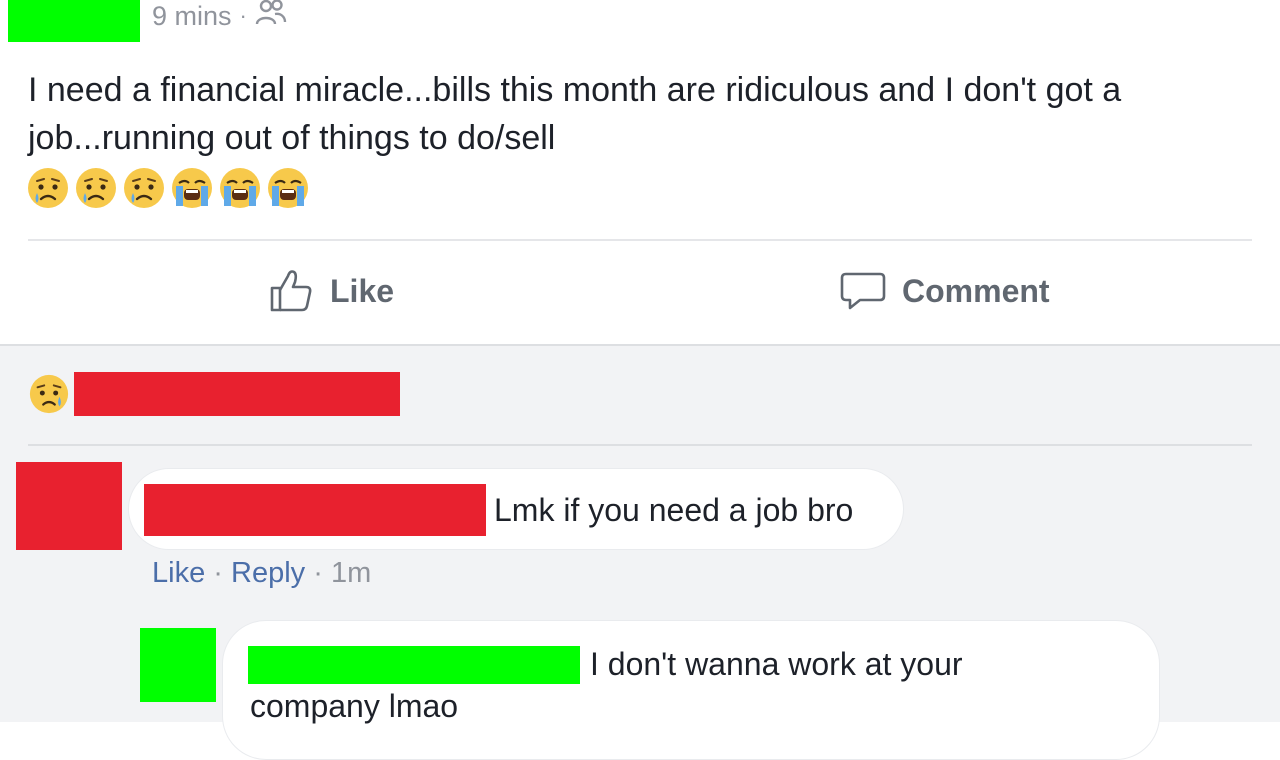  I want to click on comment-actions: Like · Reply · 1m, so click(261, 573).